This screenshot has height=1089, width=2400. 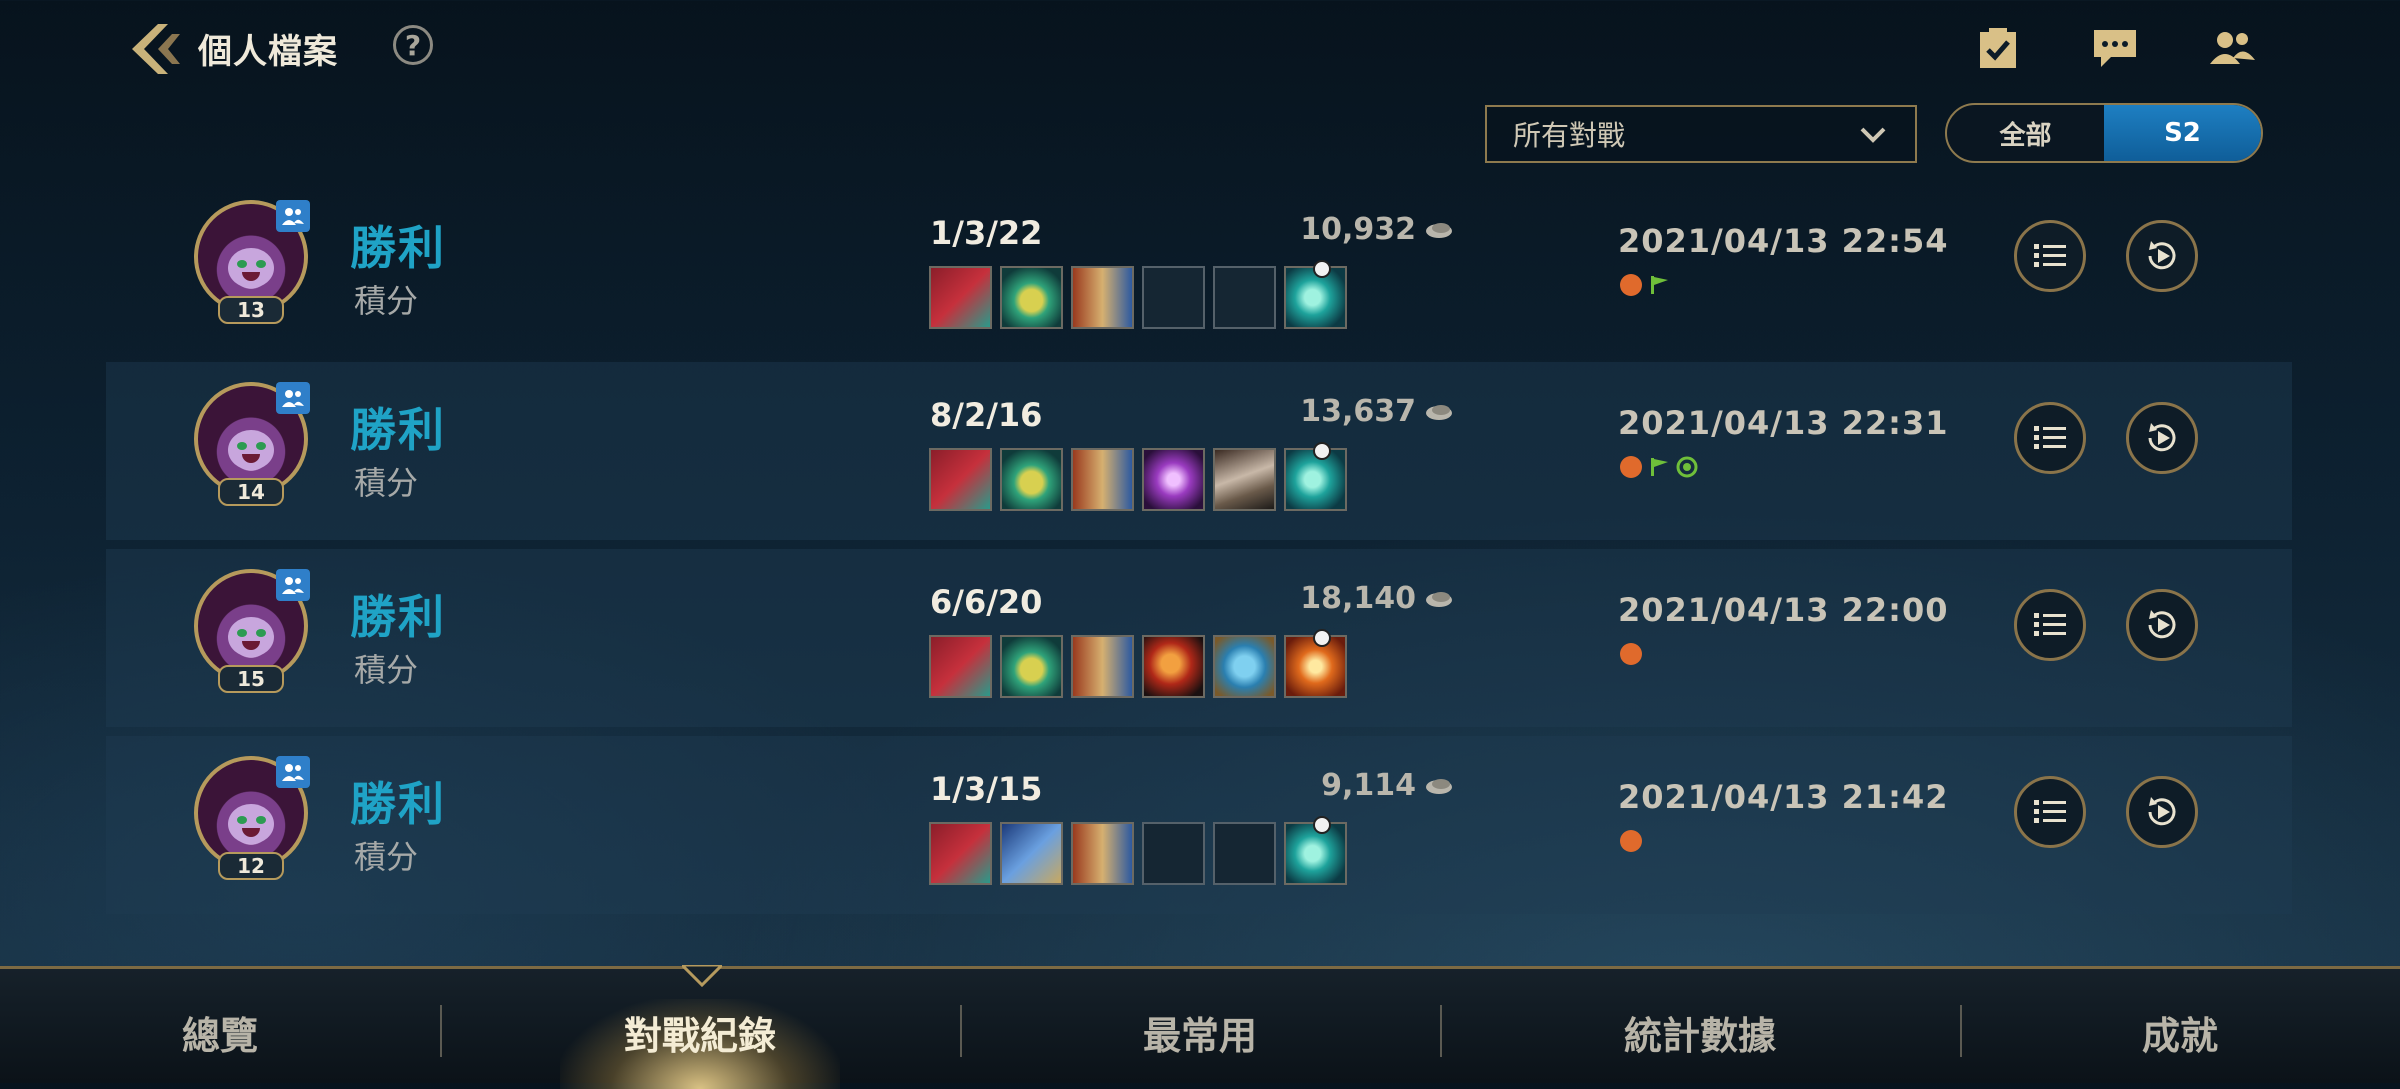 I want to click on season-all-tab: 全部, so click(x=2025, y=133).